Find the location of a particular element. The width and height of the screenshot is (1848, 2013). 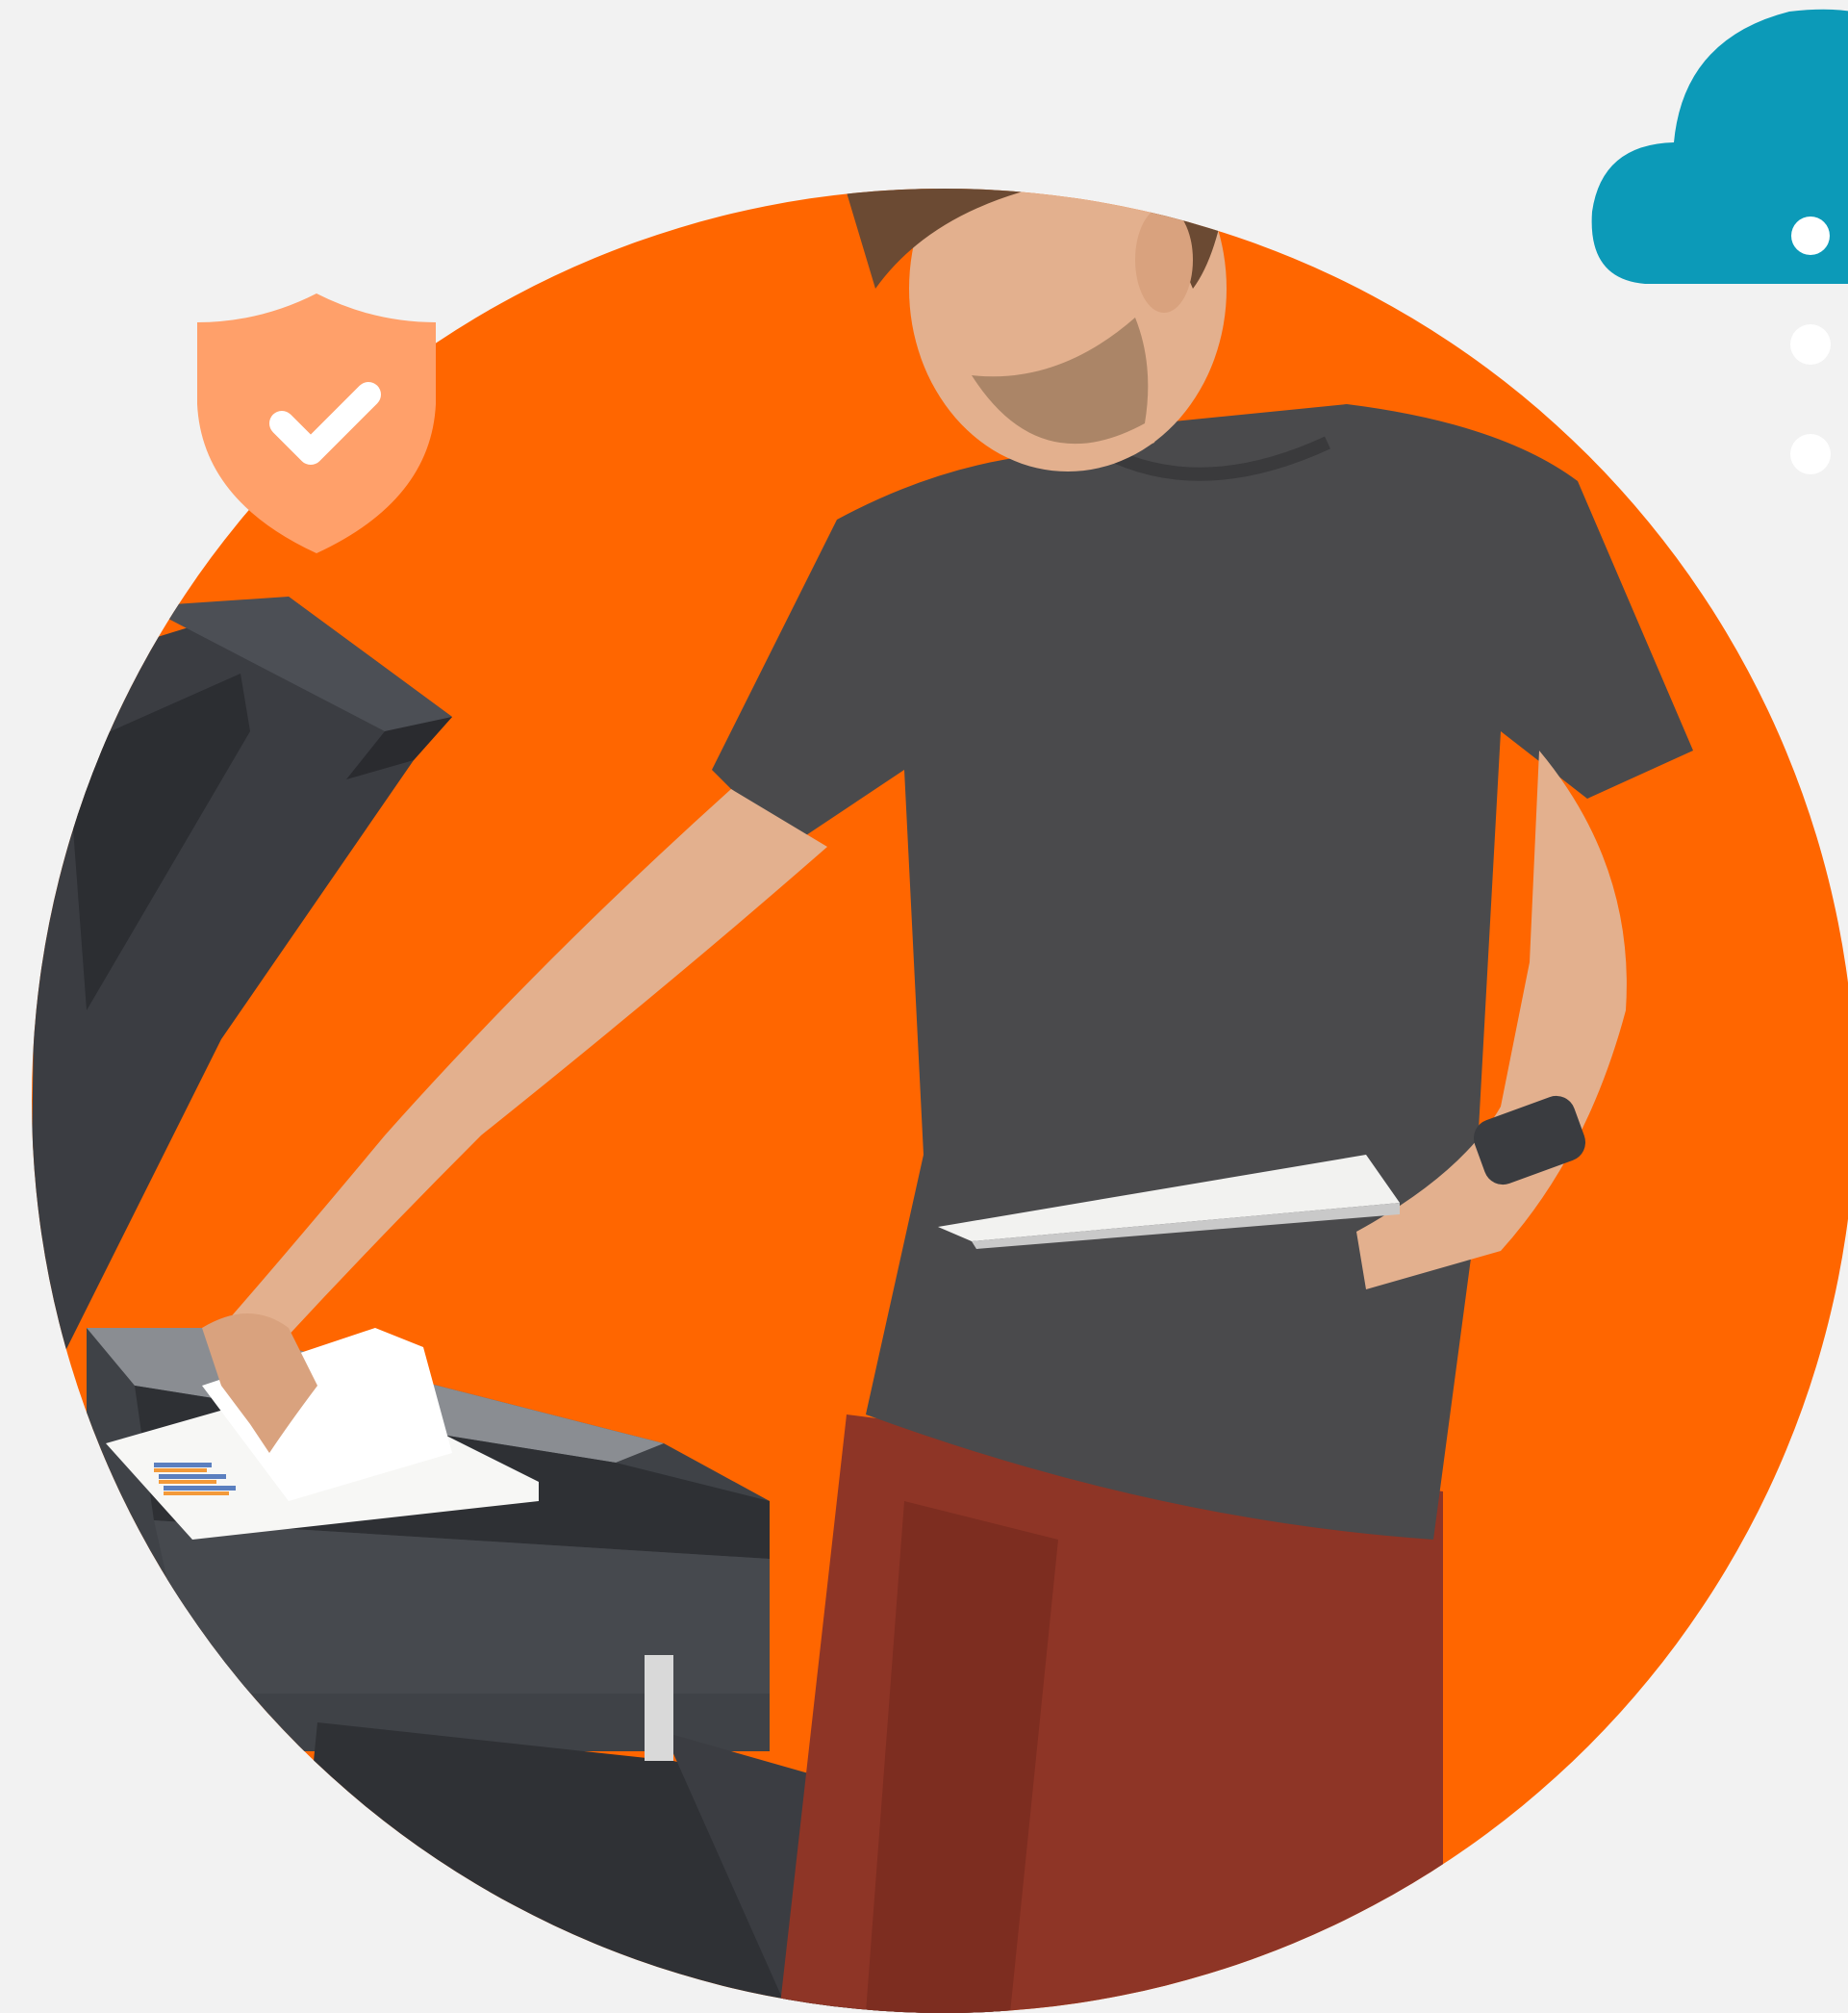

cloud-icon is located at coordinates (1717, 245).